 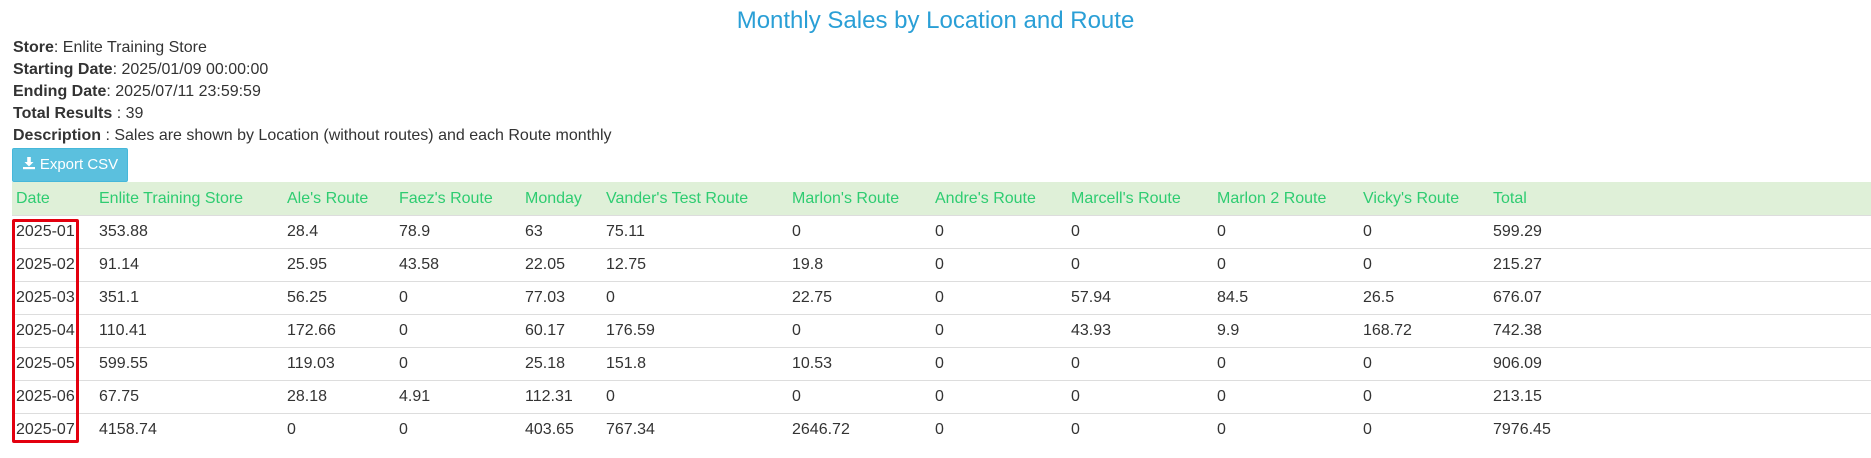 What do you see at coordinates (859, 199) in the screenshot?
I see `column-header-marlons-route: Marlon's Route` at bounding box center [859, 199].